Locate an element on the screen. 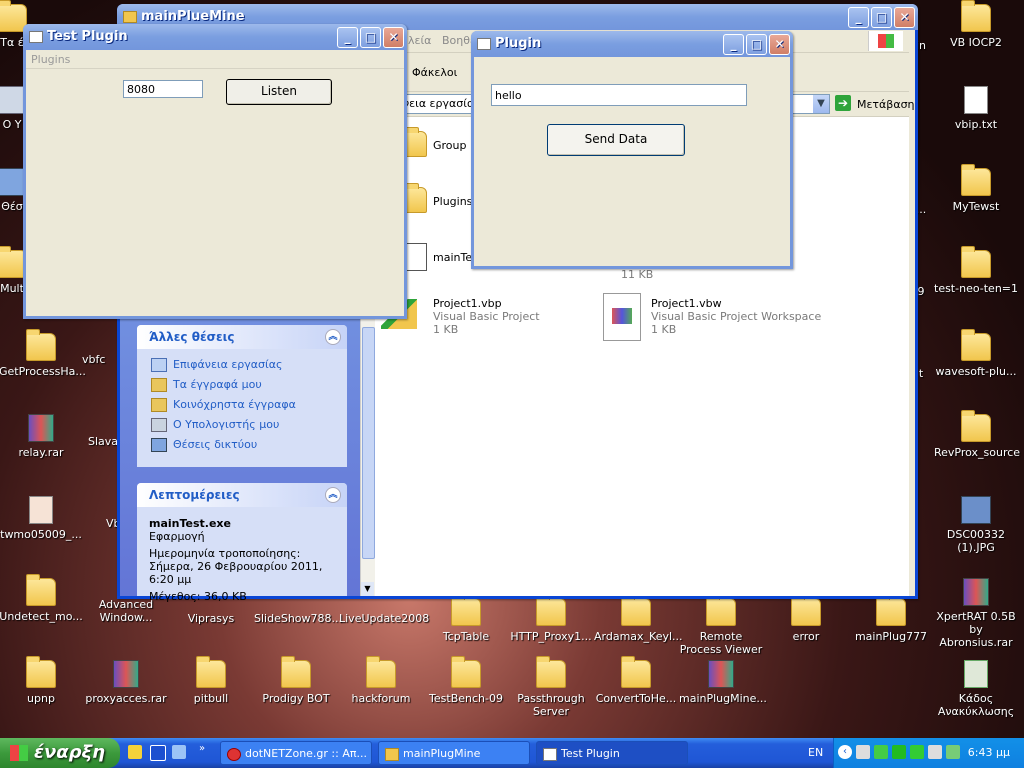 The height and width of the screenshot is (768, 1024). plugin-titlebar: Plugin _ □ ✕ is located at coordinates (632, 44).